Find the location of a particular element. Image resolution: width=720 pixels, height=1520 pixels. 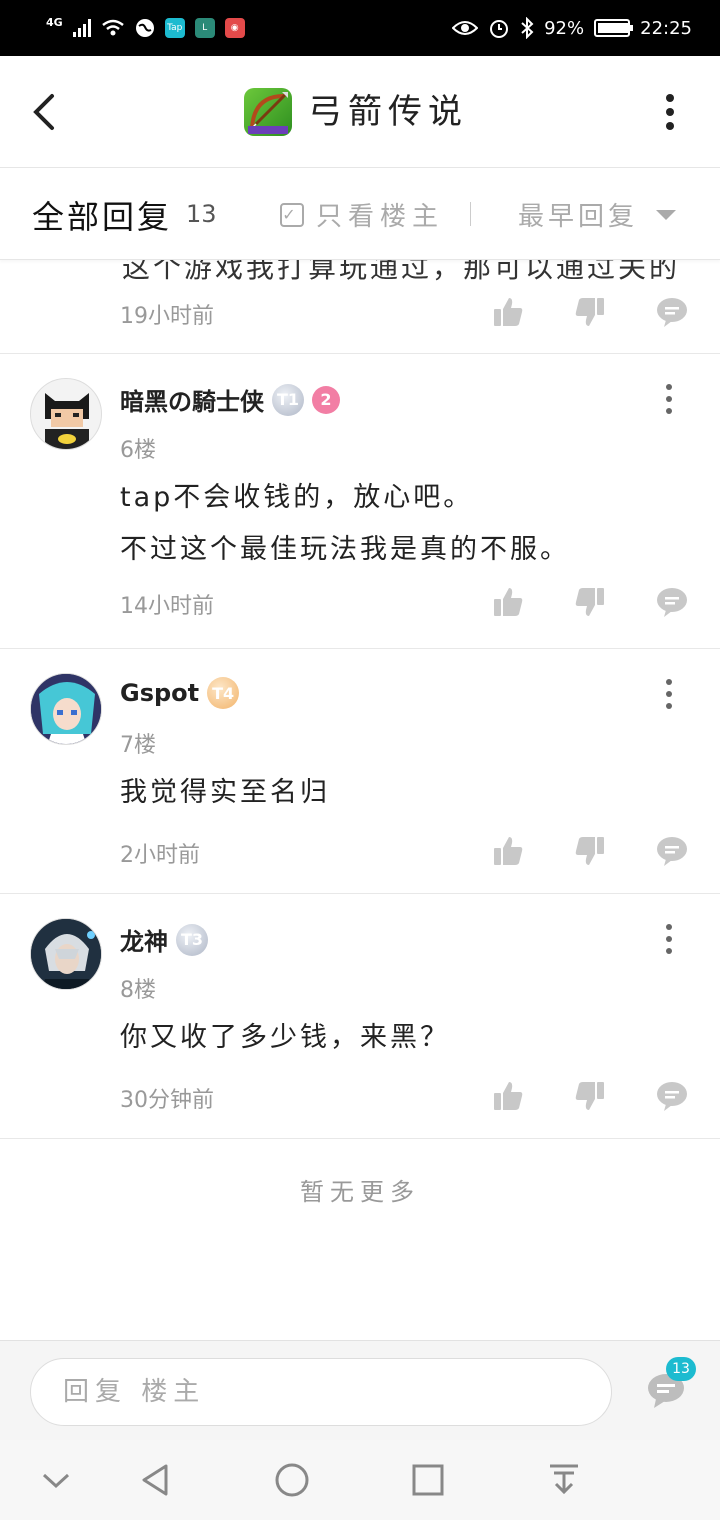

wifi-icon is located at coordinates (112, 27).